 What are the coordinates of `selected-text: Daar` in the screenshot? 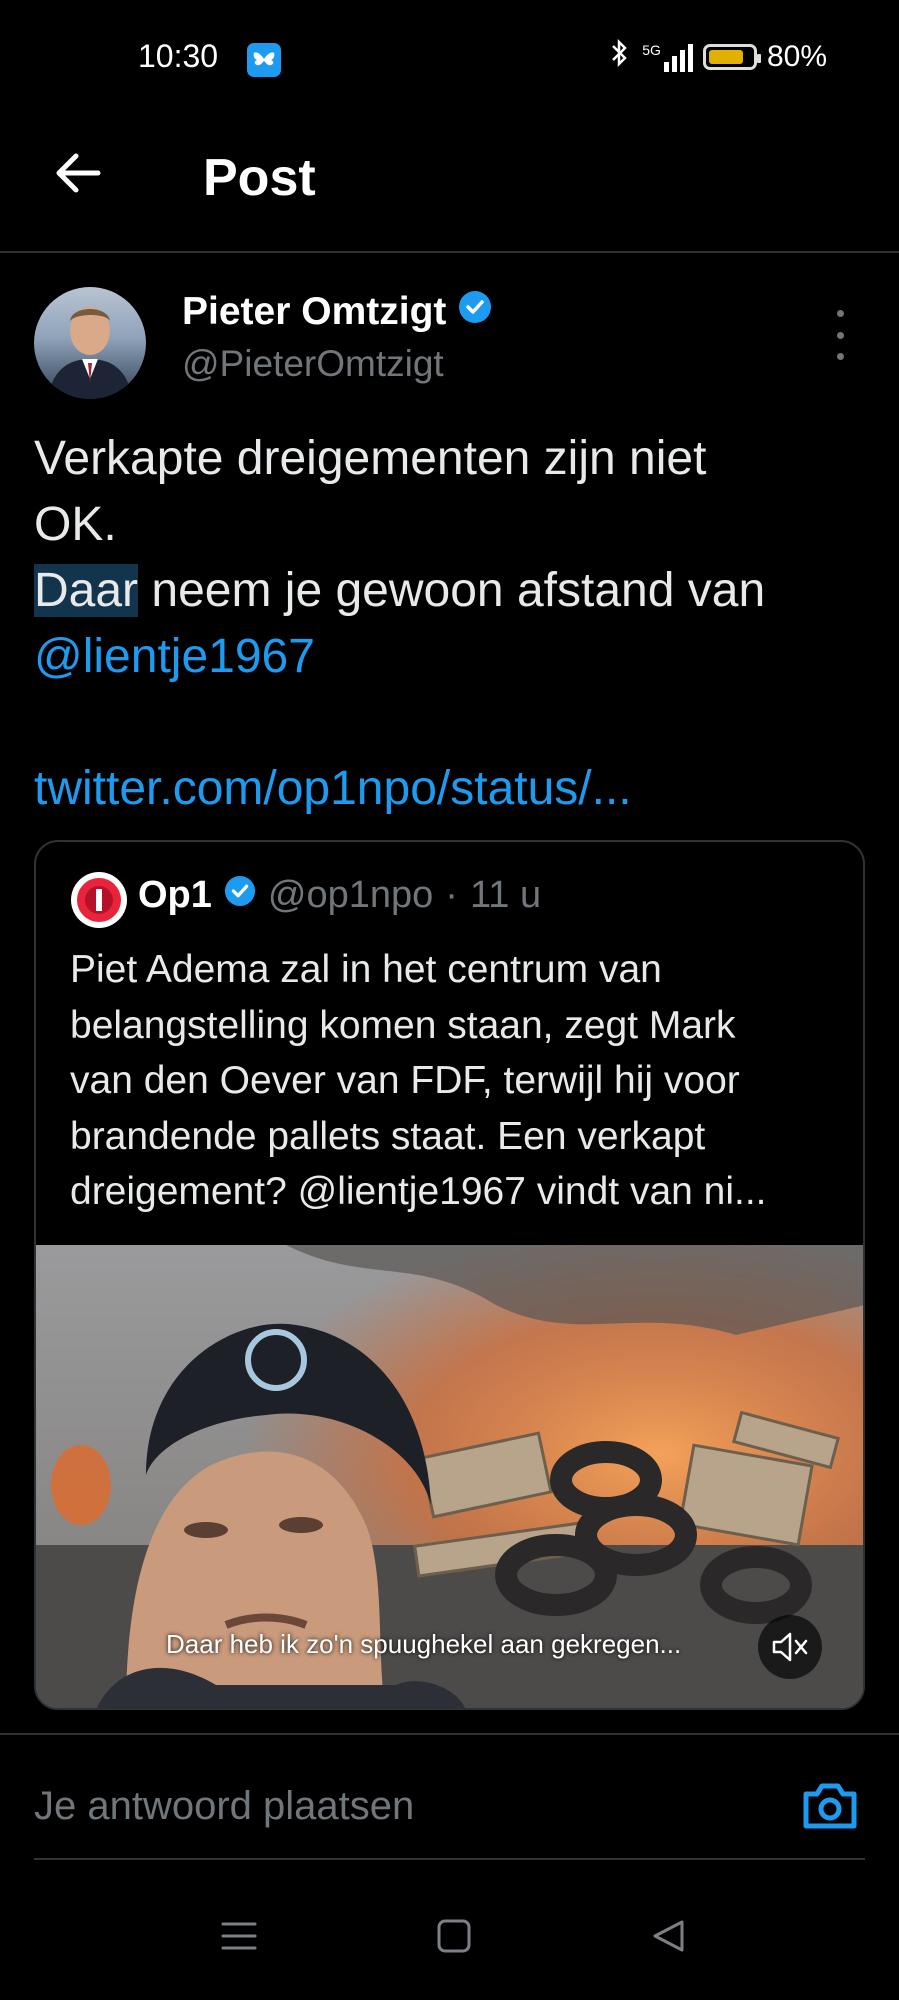 It's located at (86, 590).